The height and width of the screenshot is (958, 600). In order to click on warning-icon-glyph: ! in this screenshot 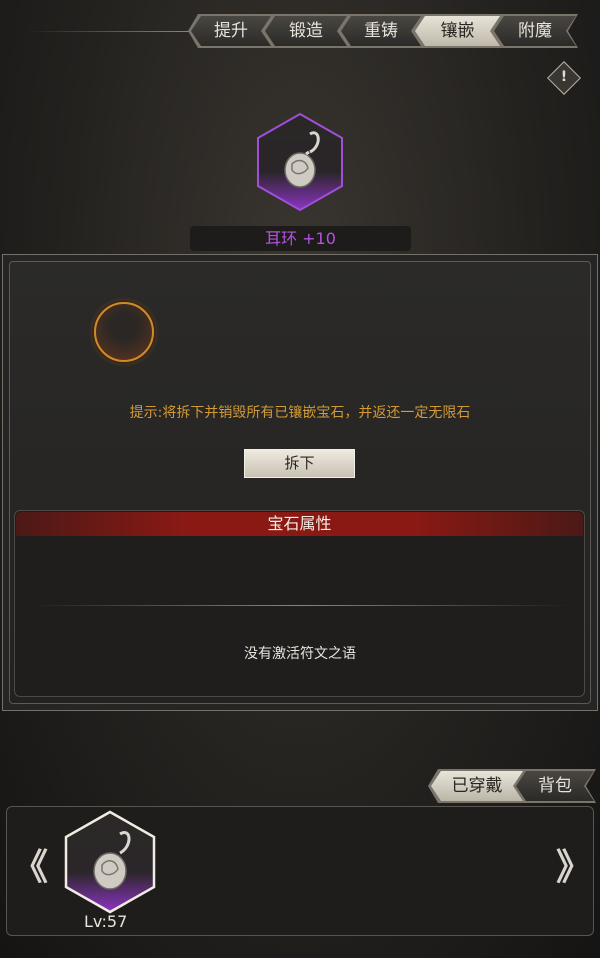, I will do `click(564, 76)`.